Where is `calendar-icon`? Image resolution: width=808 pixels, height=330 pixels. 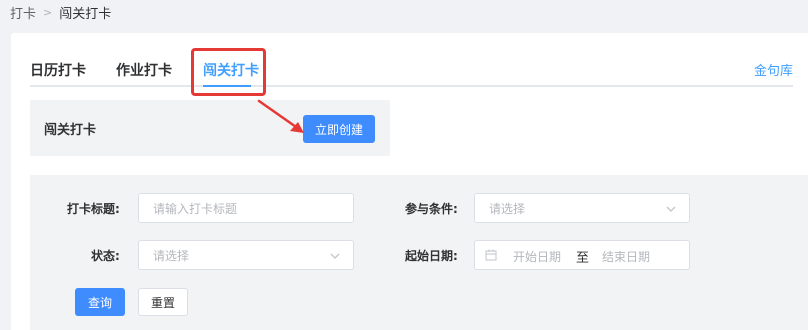 calendar-icon is located at coordinates (491, 255).